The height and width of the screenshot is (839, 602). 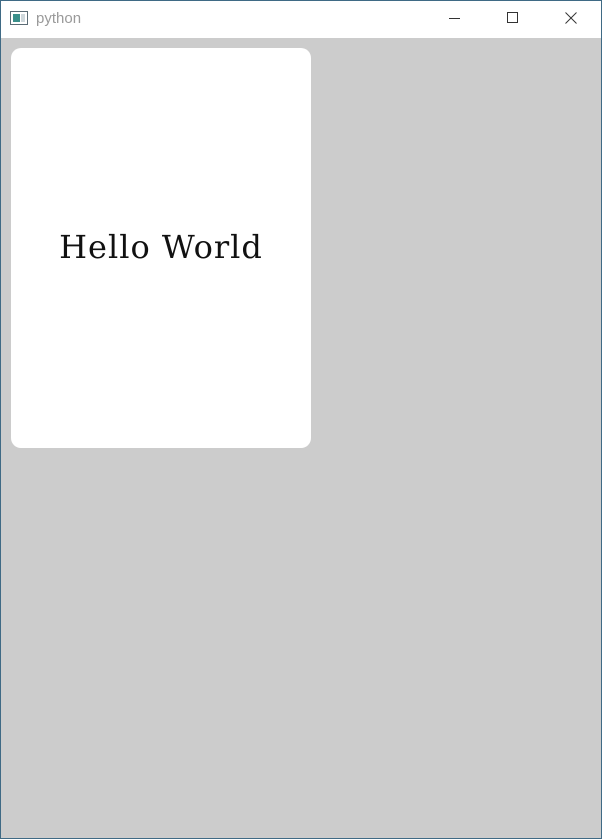 I want to click on window-app-icon, so click(x=20, y=19).